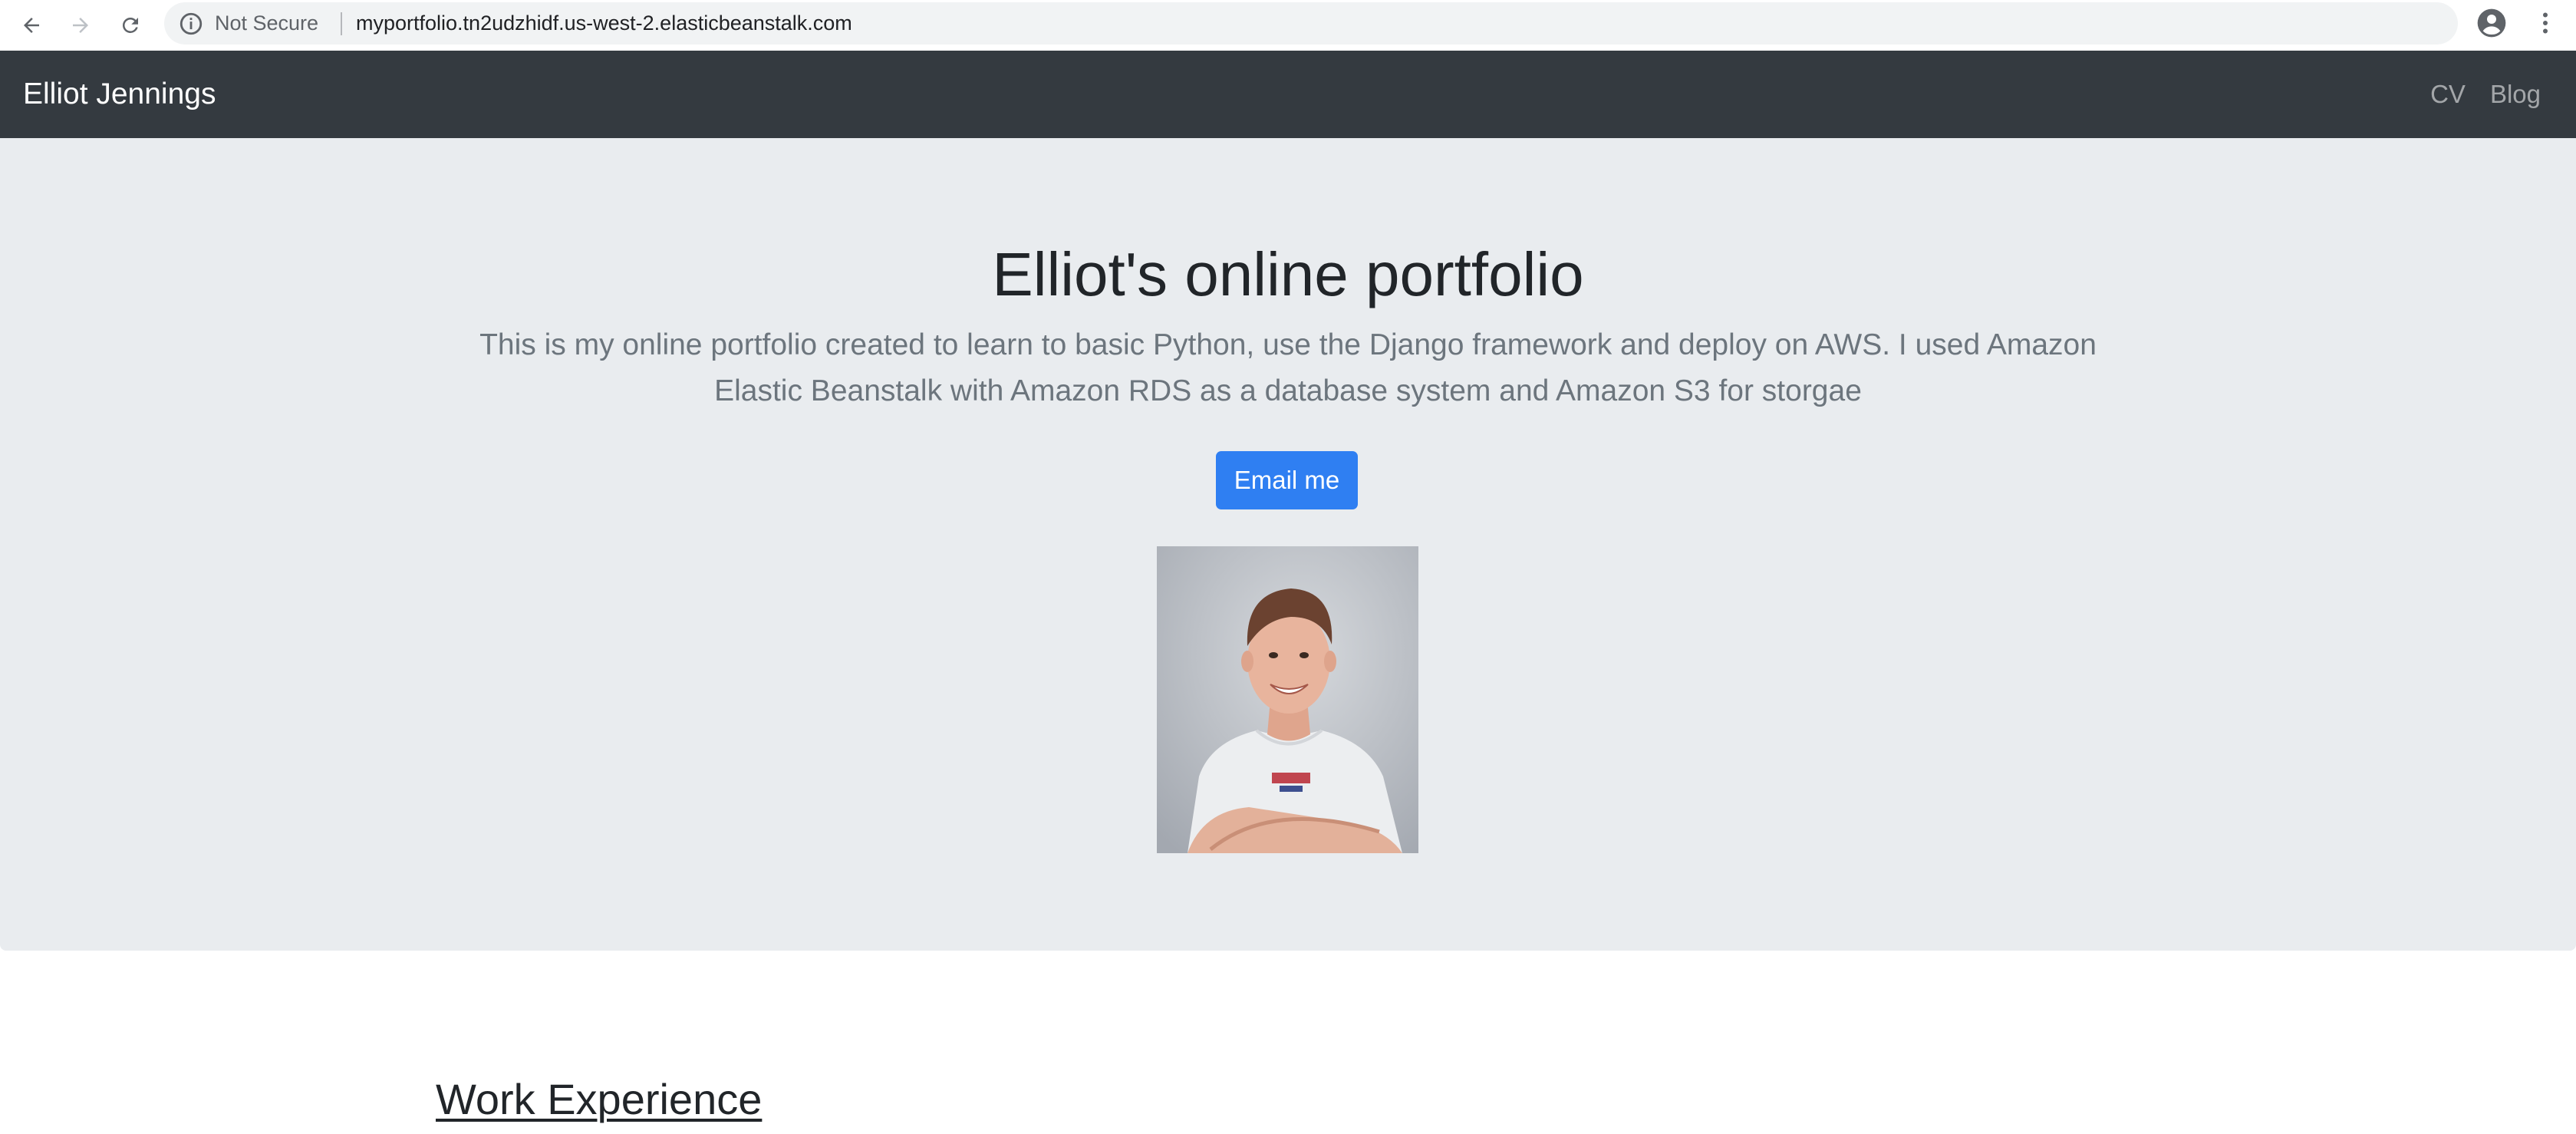 Image resolution: width=2576 pixels, height=1134 pixels. Describe the element at coordinates (266, 23) in the screenshot. I see `security-label: Not Secure` at that location.